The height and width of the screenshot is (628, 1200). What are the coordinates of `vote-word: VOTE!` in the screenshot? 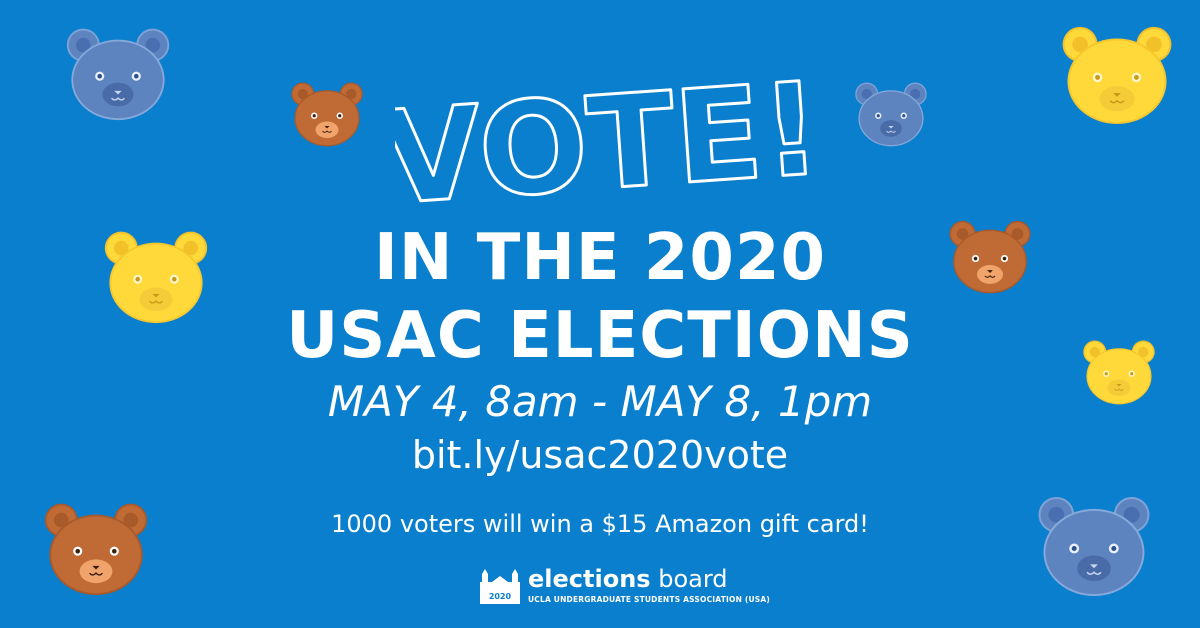 It's located at (605, 134).